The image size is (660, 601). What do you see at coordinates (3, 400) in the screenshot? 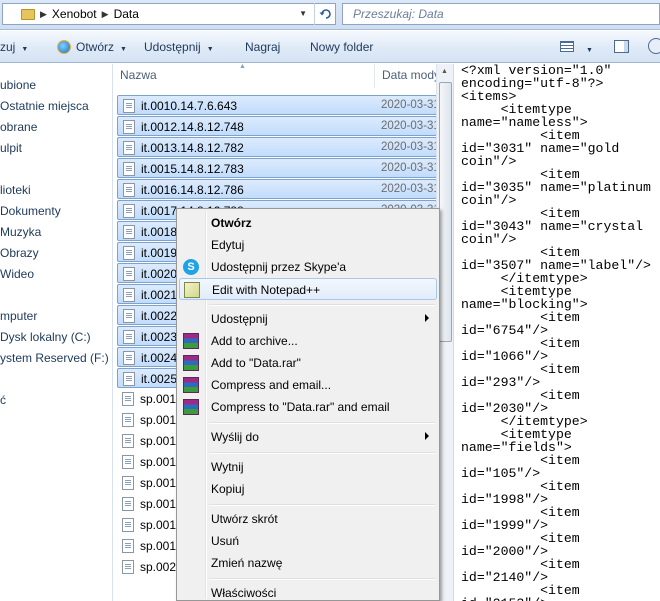
I see `nav-item: ć` at bounding box center [3, 400].